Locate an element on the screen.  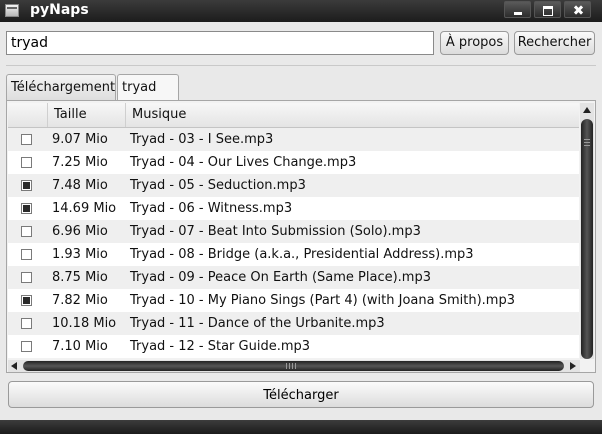
separator is located at coordinates (301, 65).